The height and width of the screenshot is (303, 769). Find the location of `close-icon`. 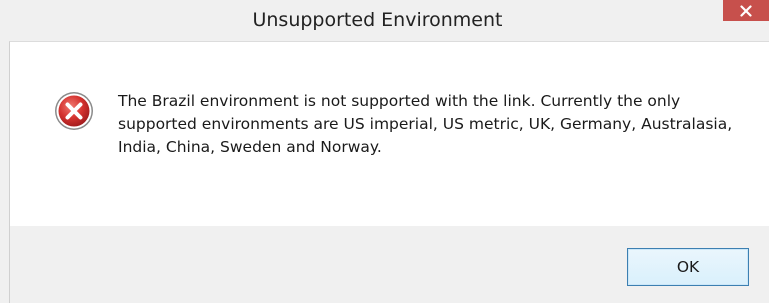

close-icon is located at coordinates (746, 10).